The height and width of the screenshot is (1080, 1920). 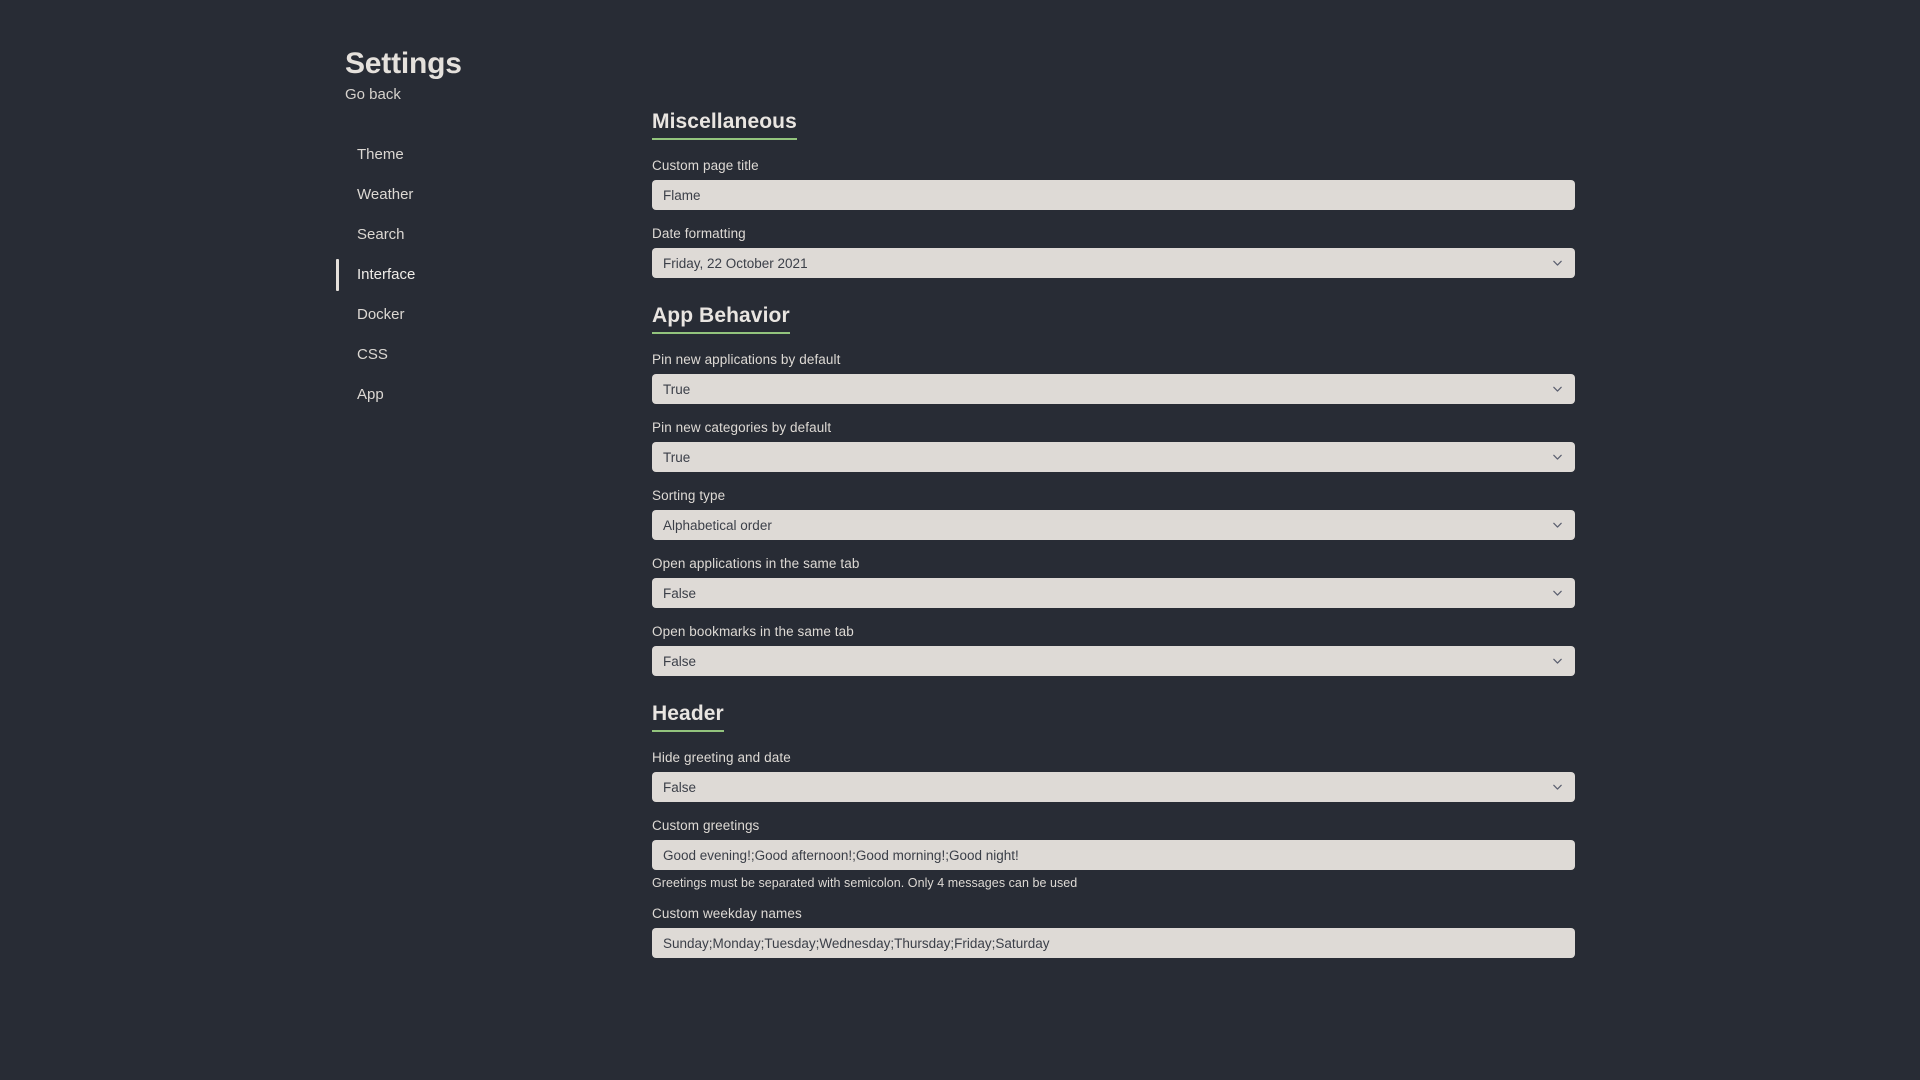 What do you see at coordinates (721, 757) in the screenshot?
I see `field-label: Hide greeting and date` at bounding box center [721, 757].